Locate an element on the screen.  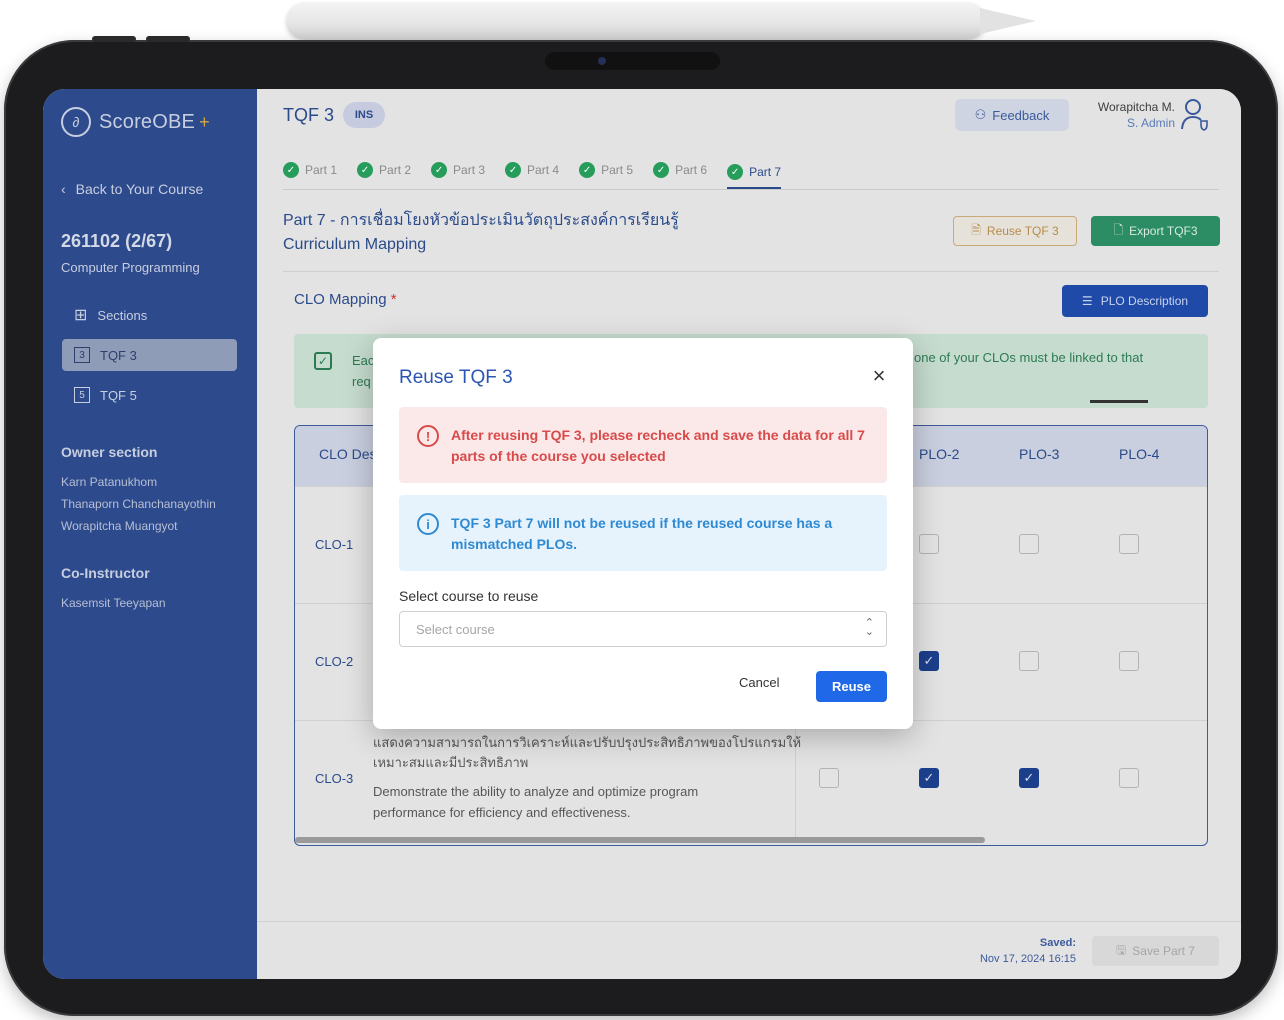
select-label: Select course to reuse is located at coordinates (469, 596).